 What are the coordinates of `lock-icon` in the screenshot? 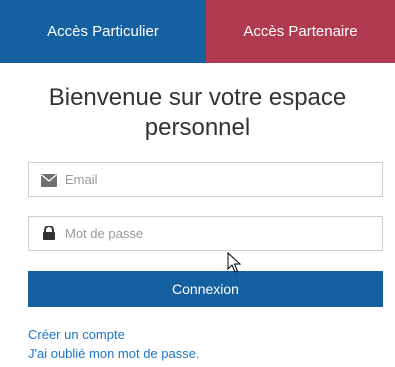 It's located at (49, 233).